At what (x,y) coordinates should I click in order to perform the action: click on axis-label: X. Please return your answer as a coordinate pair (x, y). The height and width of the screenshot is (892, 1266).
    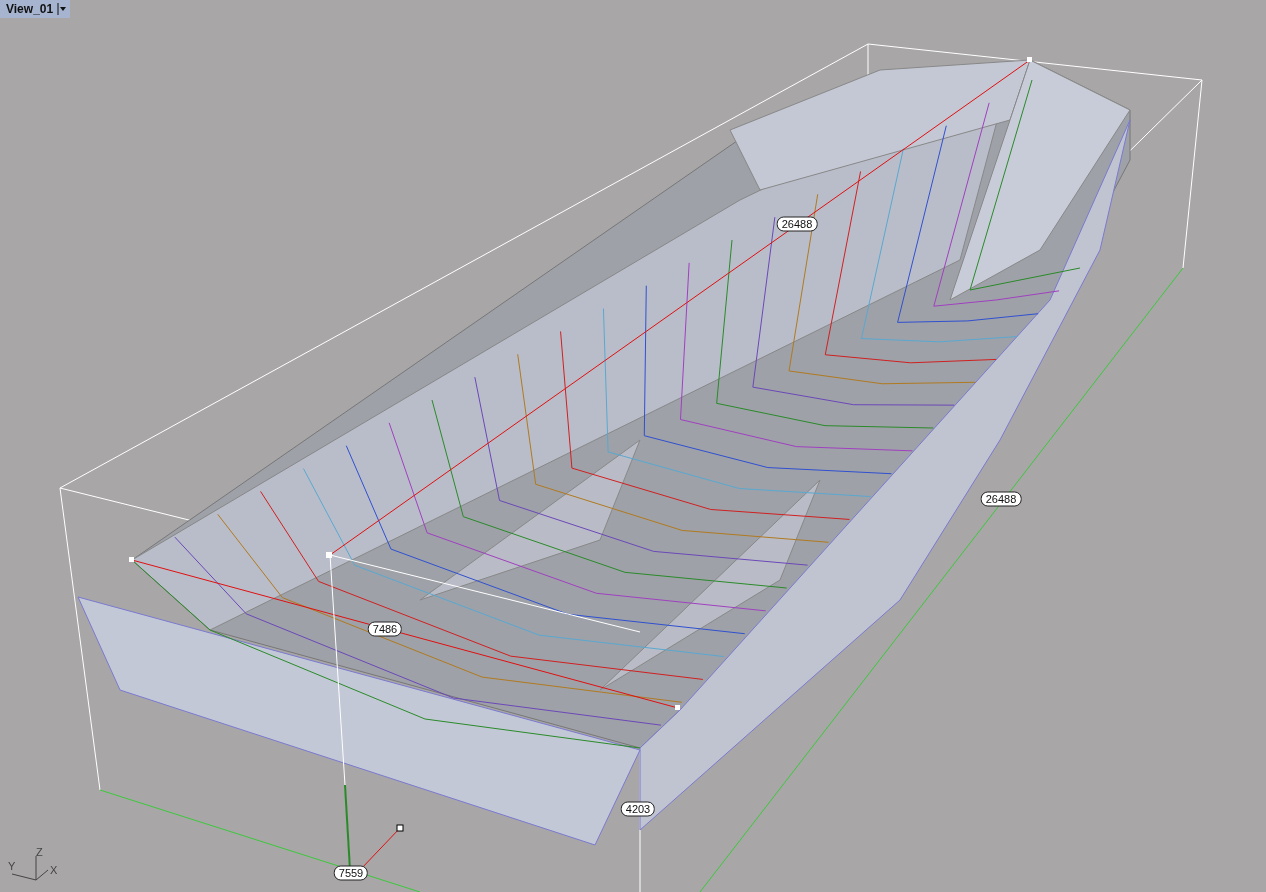
    Looking at the image, I should click on (54, 870).